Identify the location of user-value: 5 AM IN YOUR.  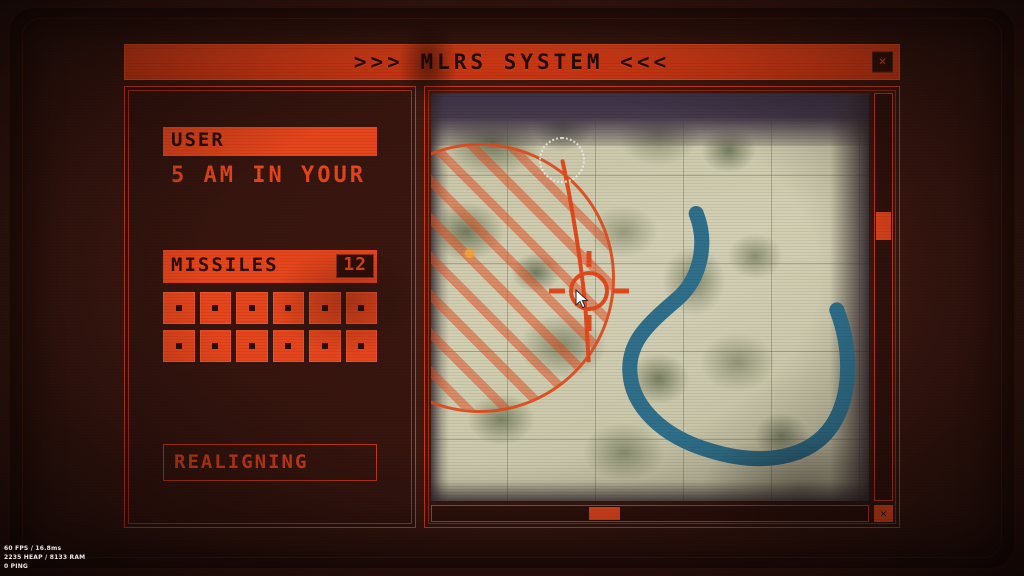
(268, 175).